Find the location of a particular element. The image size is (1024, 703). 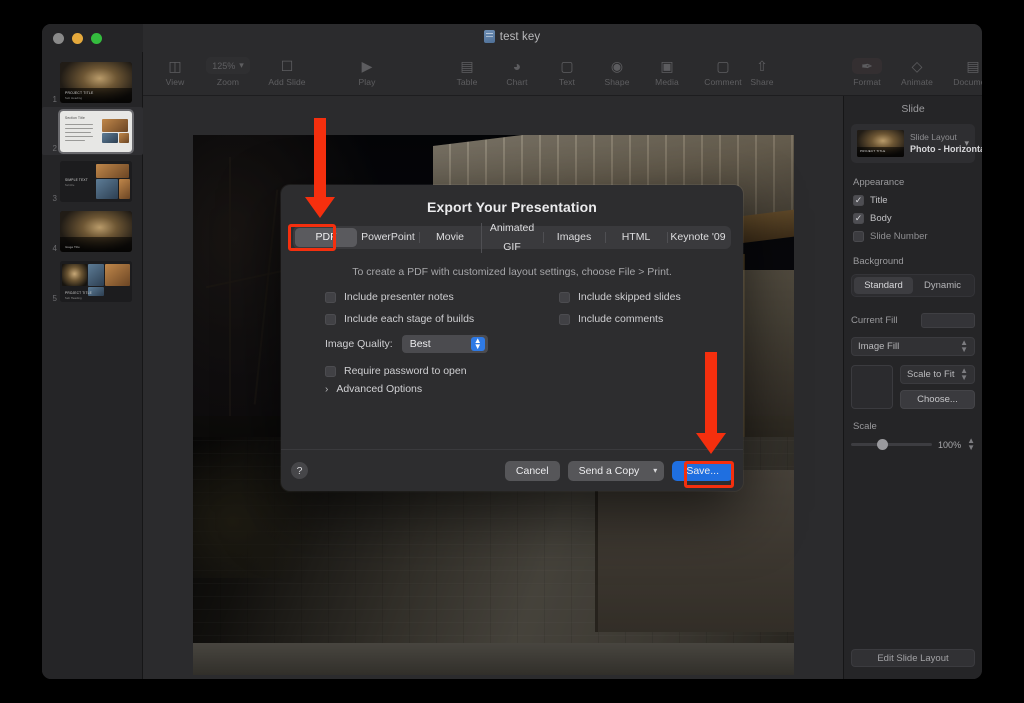

scale-slider-track is located at coordinates (892, 445).